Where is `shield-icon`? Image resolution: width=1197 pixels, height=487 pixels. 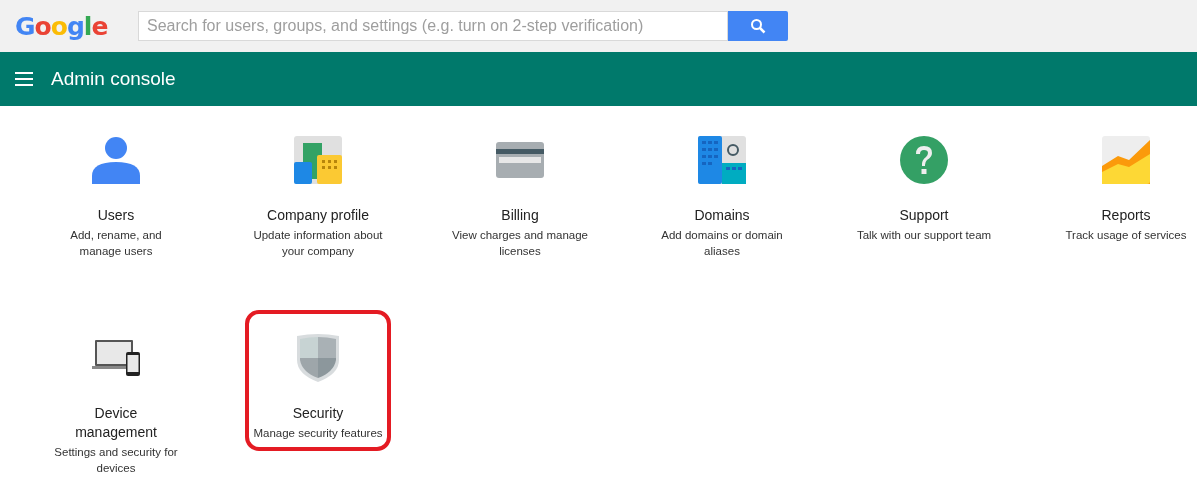 shield-icon is located at coordinates (318, 358).